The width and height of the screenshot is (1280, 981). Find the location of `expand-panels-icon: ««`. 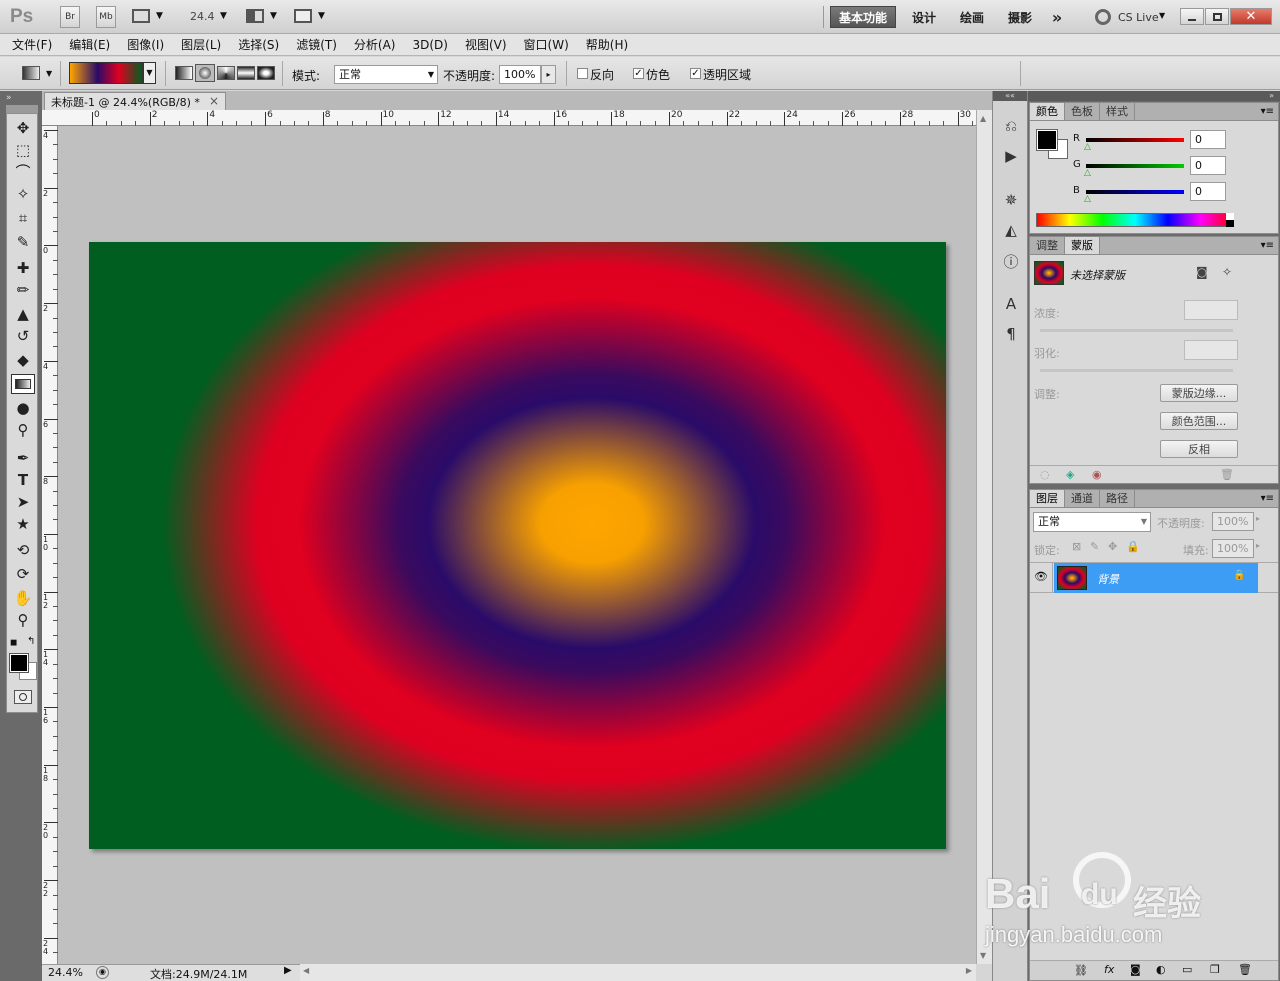

expand-panels-icon: «« is located at coordinates (1010, 96).